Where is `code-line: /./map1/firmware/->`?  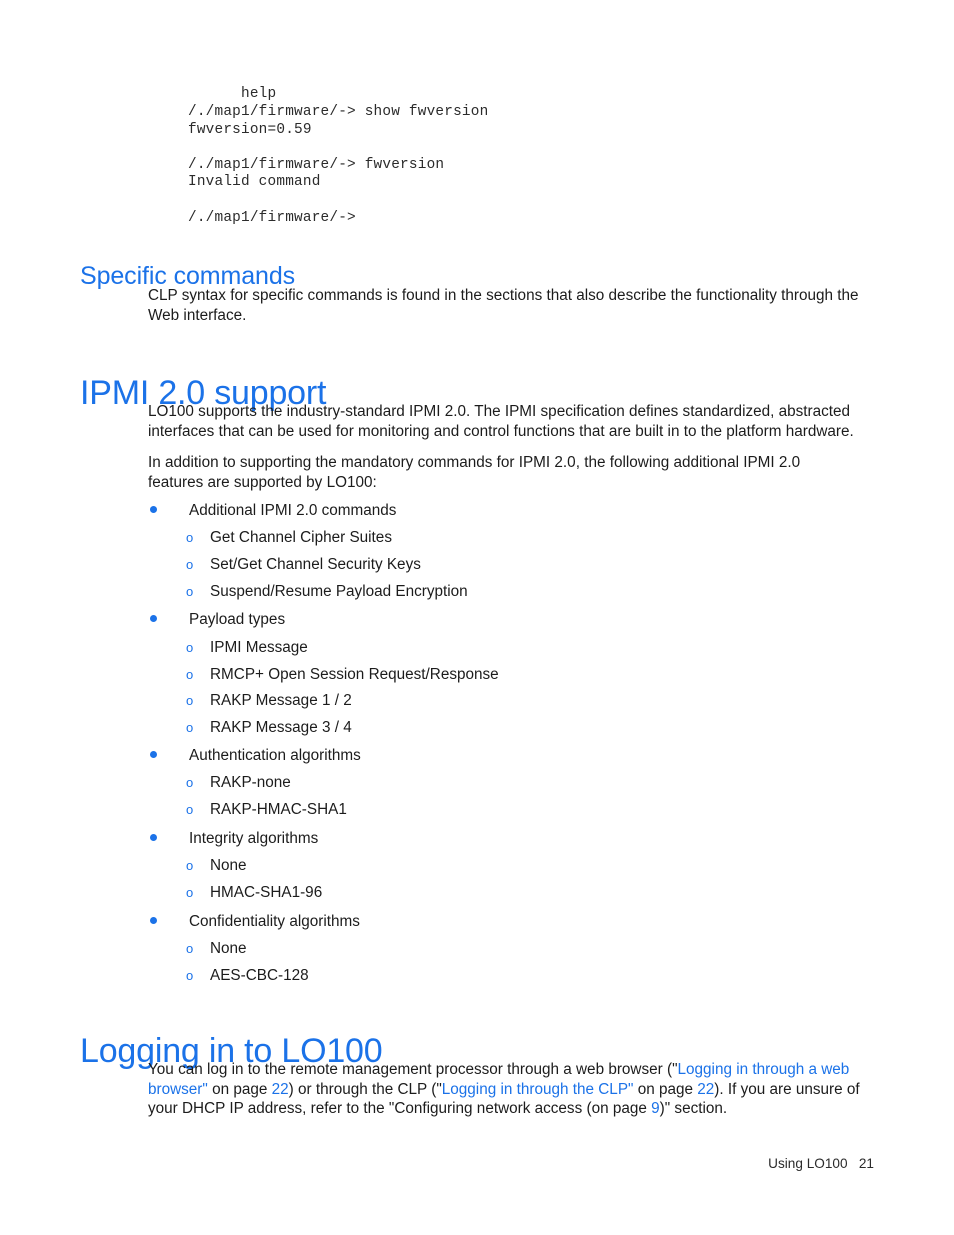 code-line: /./map1/firmware/-> is located at coordinates (272, 217).